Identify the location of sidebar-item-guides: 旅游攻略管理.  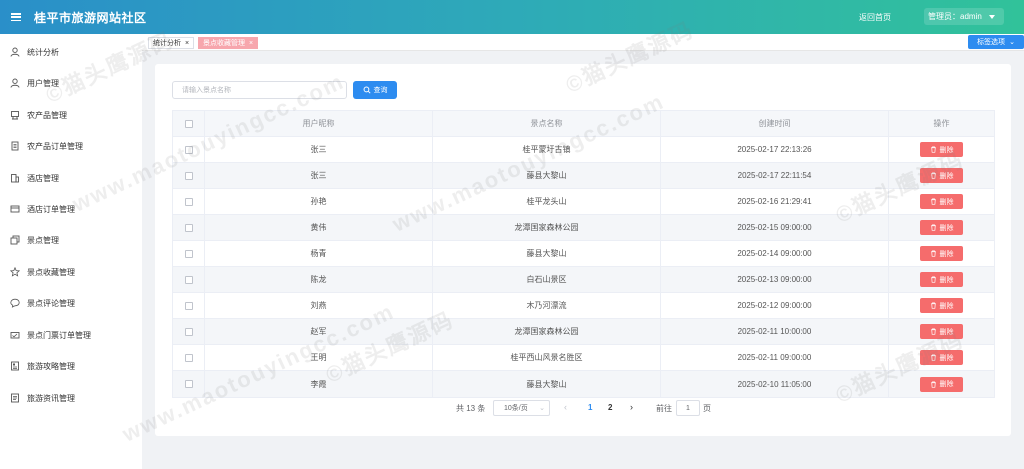
(71, 366).